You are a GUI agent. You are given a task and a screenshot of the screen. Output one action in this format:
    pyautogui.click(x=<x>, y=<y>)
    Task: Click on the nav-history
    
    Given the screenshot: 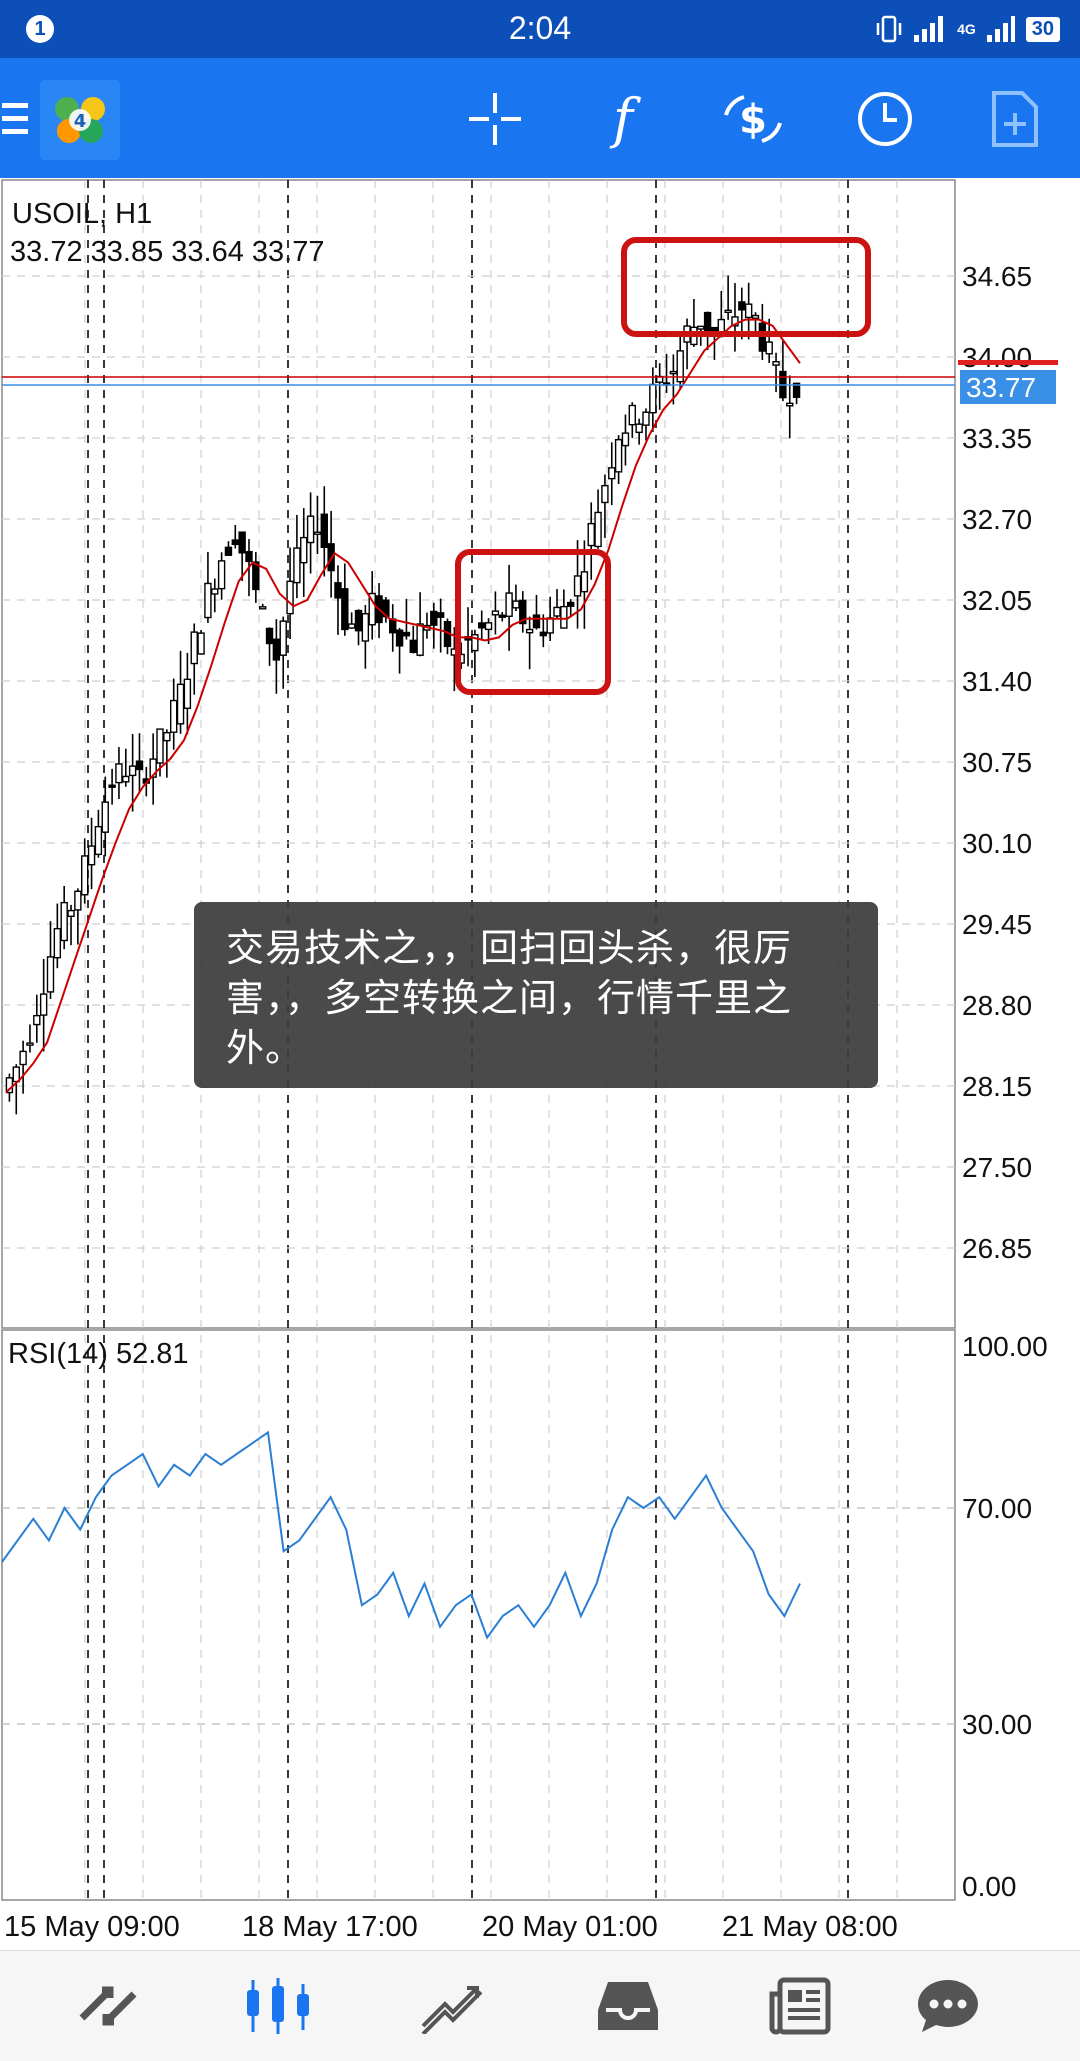 What is the action you would take?
    pyautogui.click(x=628, y=2006)
    